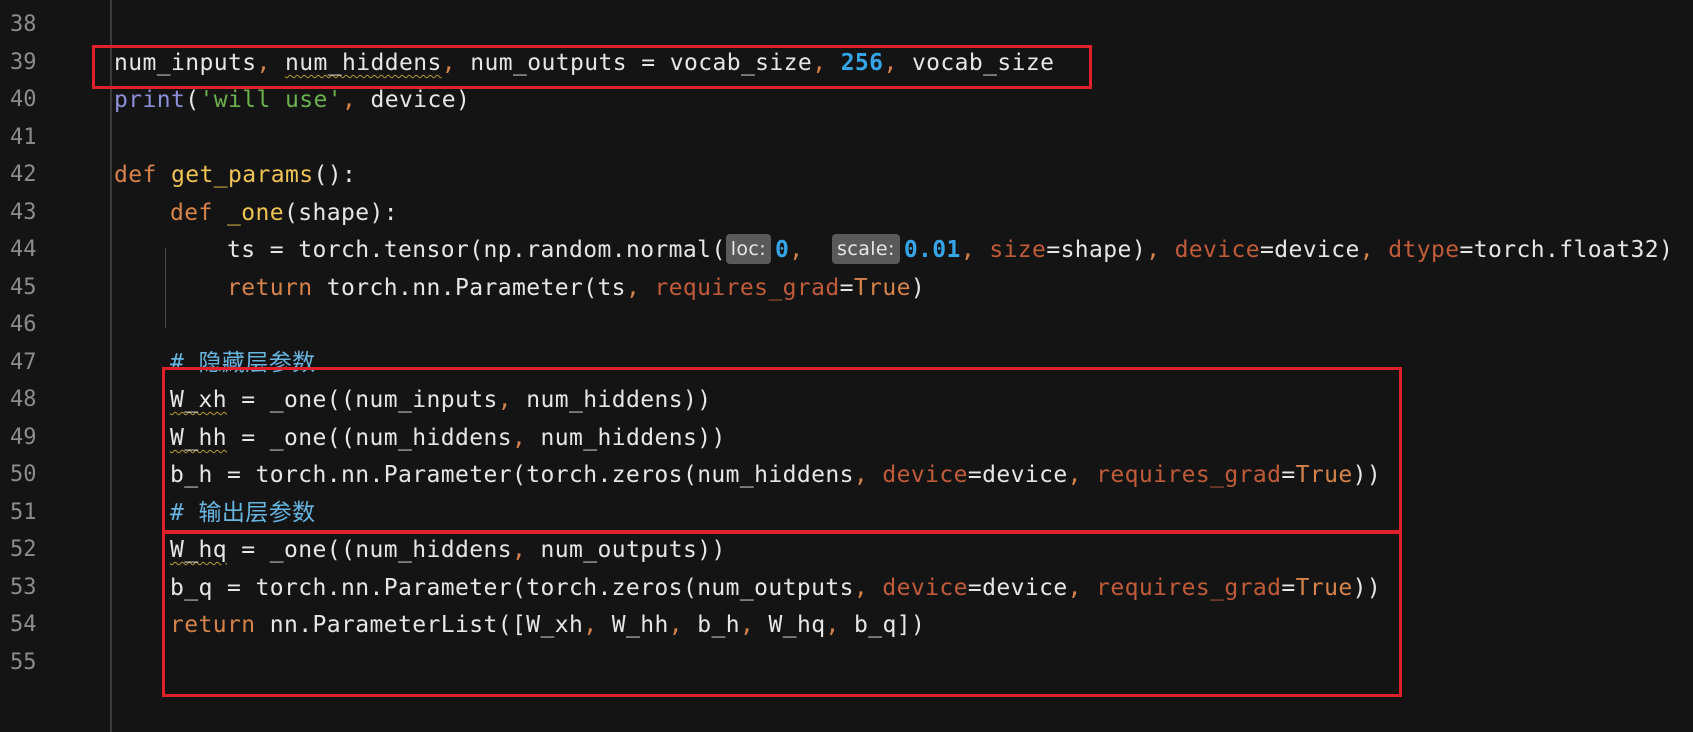 Image resolution: width=1693 pixels, height=732 pixels. What do you see at coordinates (23, 324) in the screenshot?
I see `line-number: 46` at bounding box center [23, 324].